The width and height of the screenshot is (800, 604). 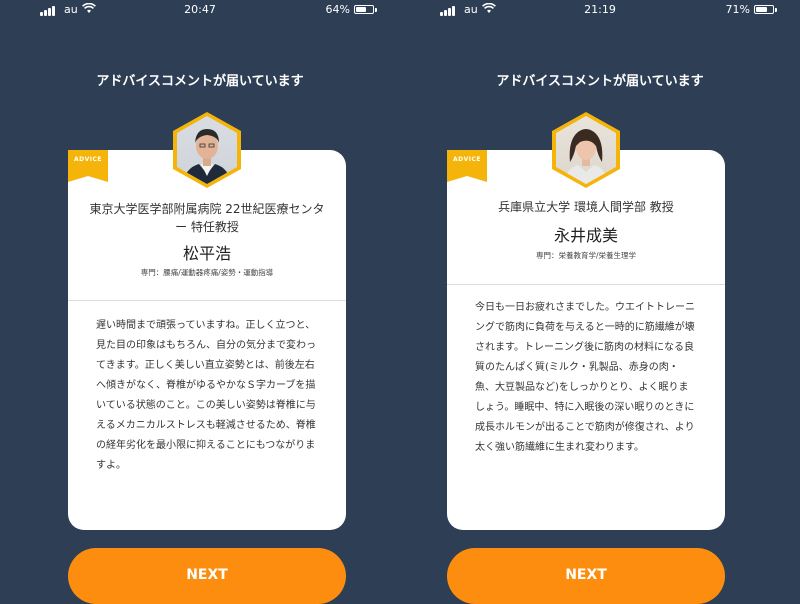 What do you see at coordinates (200, 10) in the screenshot?
I see `status-bar: au 20:47 64%` at bounding box center [200, 10].